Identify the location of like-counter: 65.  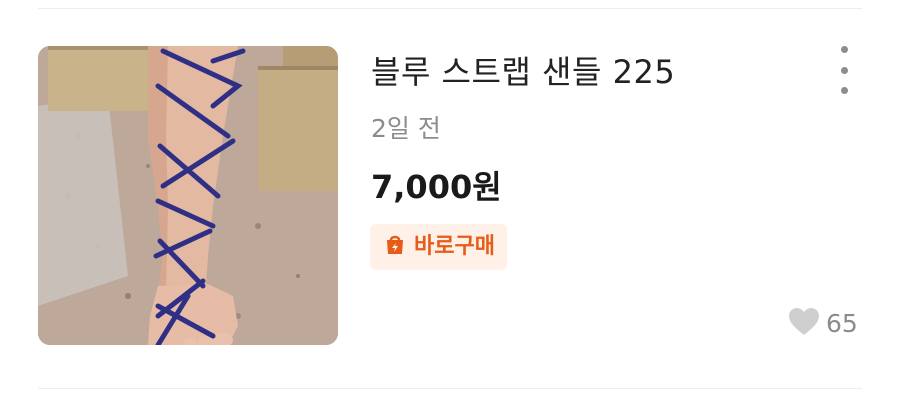
(823, 324).